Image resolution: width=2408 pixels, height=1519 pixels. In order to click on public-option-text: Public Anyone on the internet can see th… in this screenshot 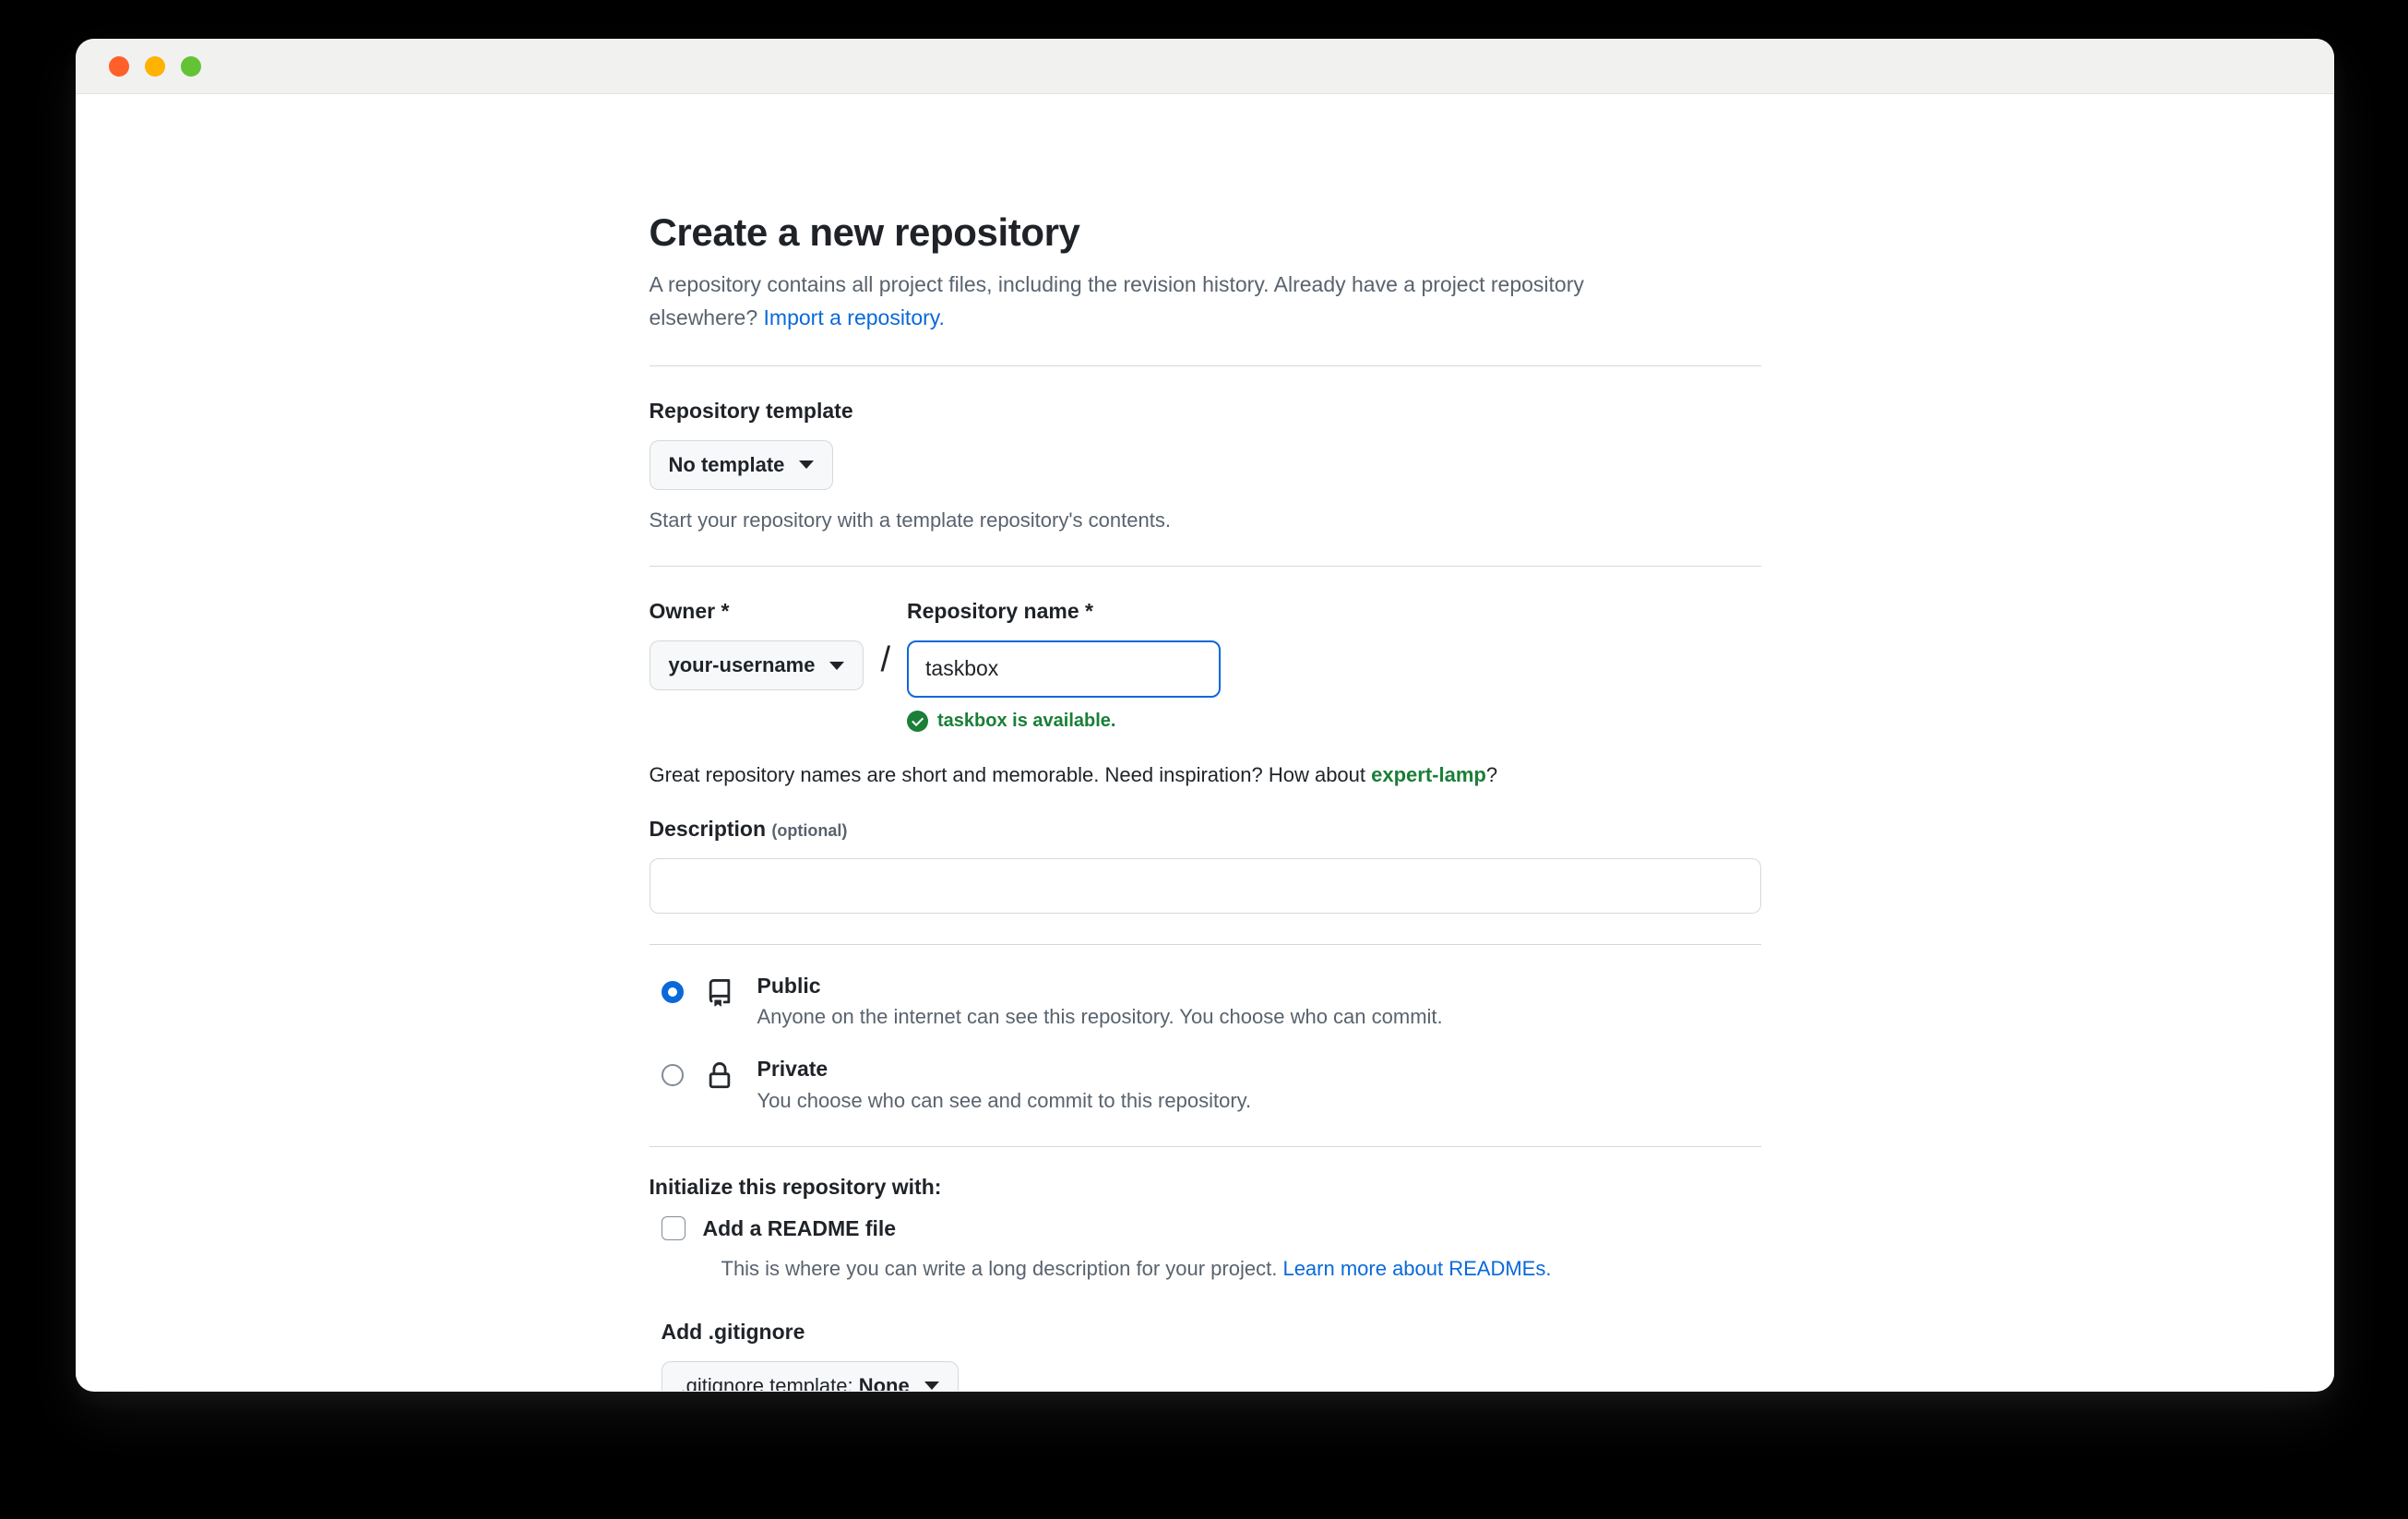, I will do `click(1100, 1003)`.